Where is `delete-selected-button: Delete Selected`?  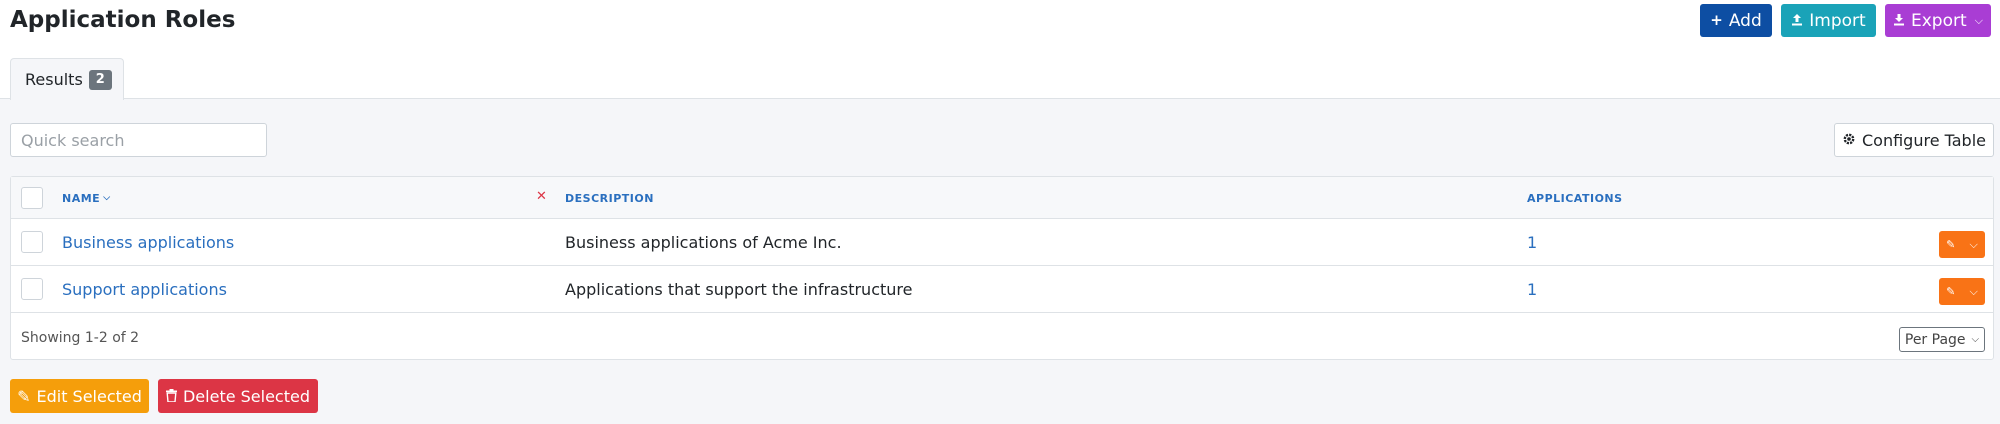 delete-selected-button: Delete Selected is located at coordinates (238, 396).